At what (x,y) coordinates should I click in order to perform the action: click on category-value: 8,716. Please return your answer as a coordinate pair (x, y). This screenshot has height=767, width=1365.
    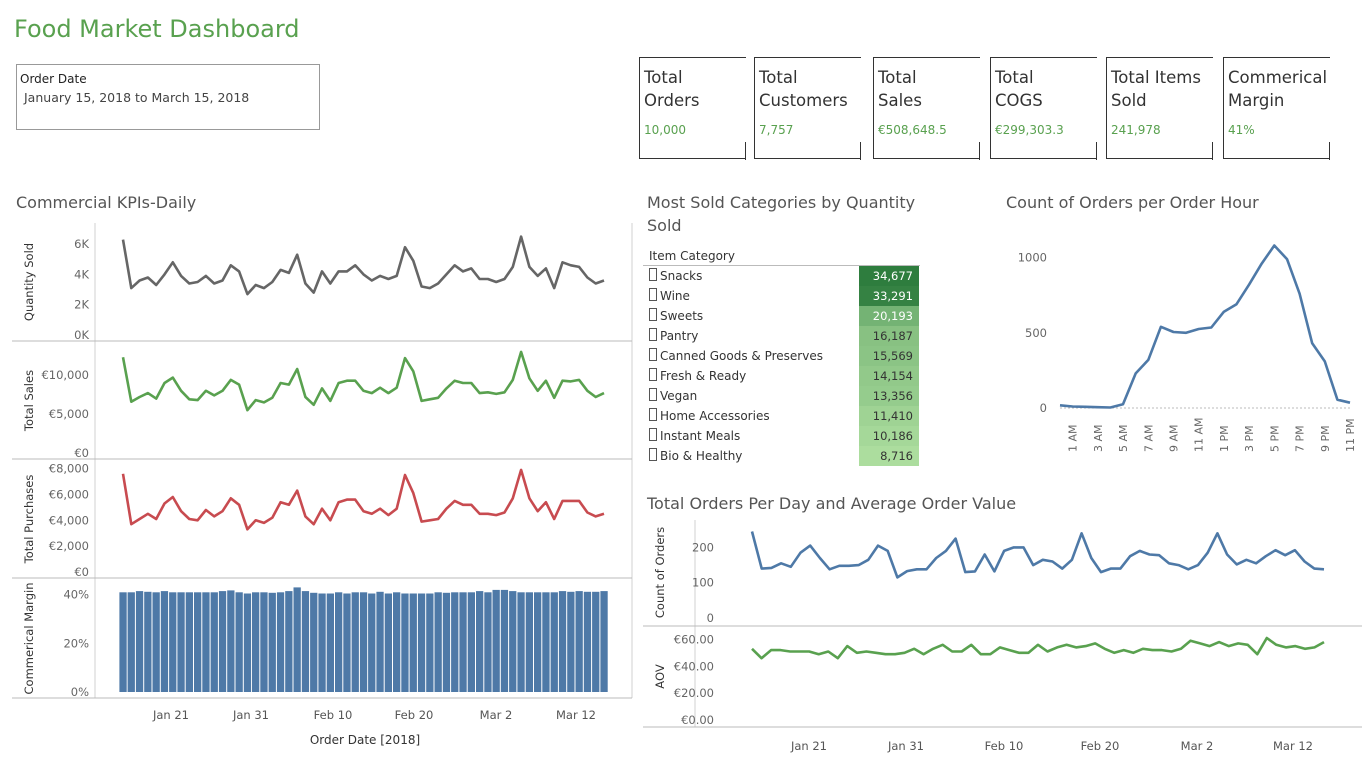
    Looking at the image, I should click on (896, 456).